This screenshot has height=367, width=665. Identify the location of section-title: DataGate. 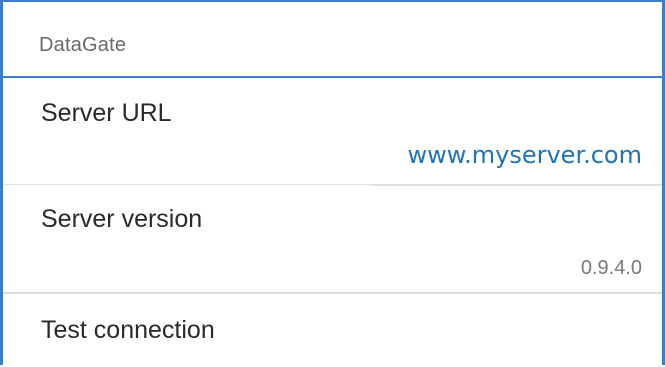
(83, 45).